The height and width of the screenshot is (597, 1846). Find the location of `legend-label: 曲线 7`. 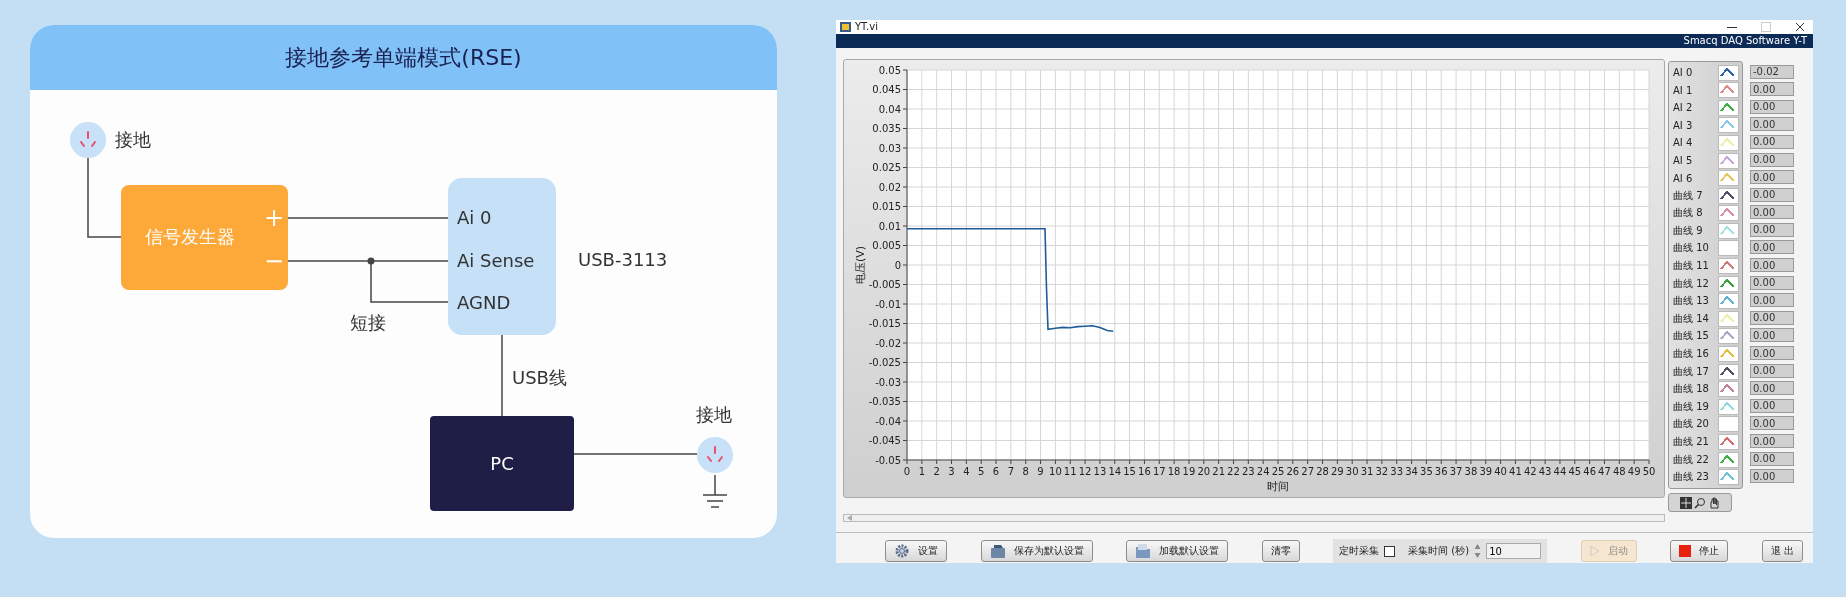

legend-label: 曲线 7 is located at coordinates (1688, 195).